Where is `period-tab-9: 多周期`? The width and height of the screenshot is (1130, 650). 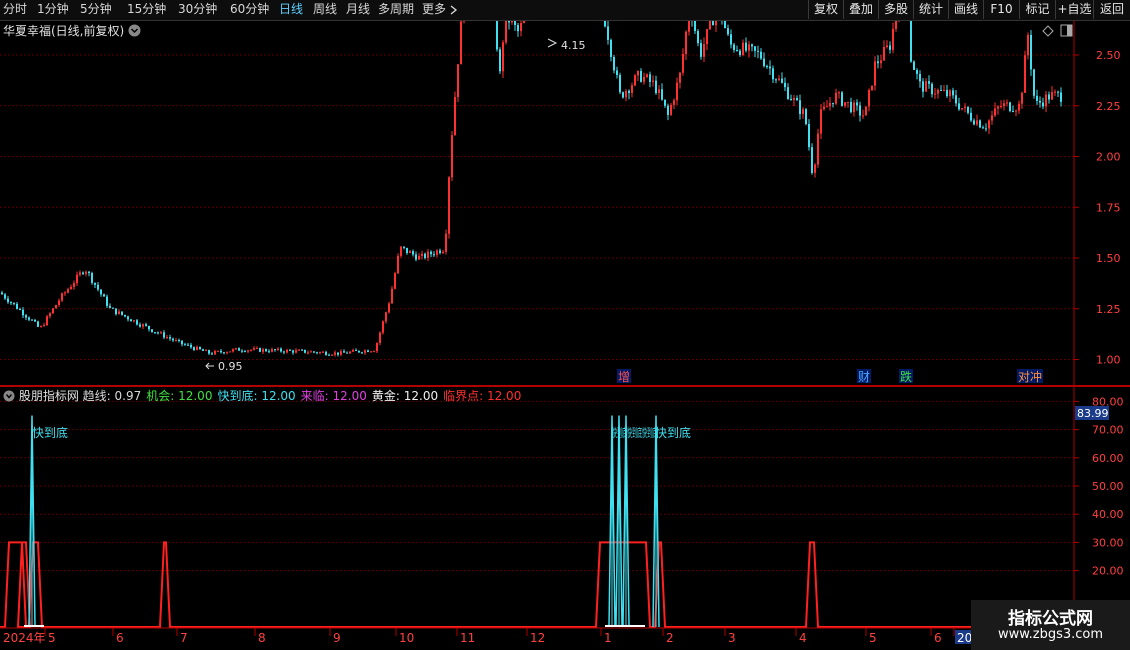
period-tab-9: 多周期 is located at coordinates (396, 10).